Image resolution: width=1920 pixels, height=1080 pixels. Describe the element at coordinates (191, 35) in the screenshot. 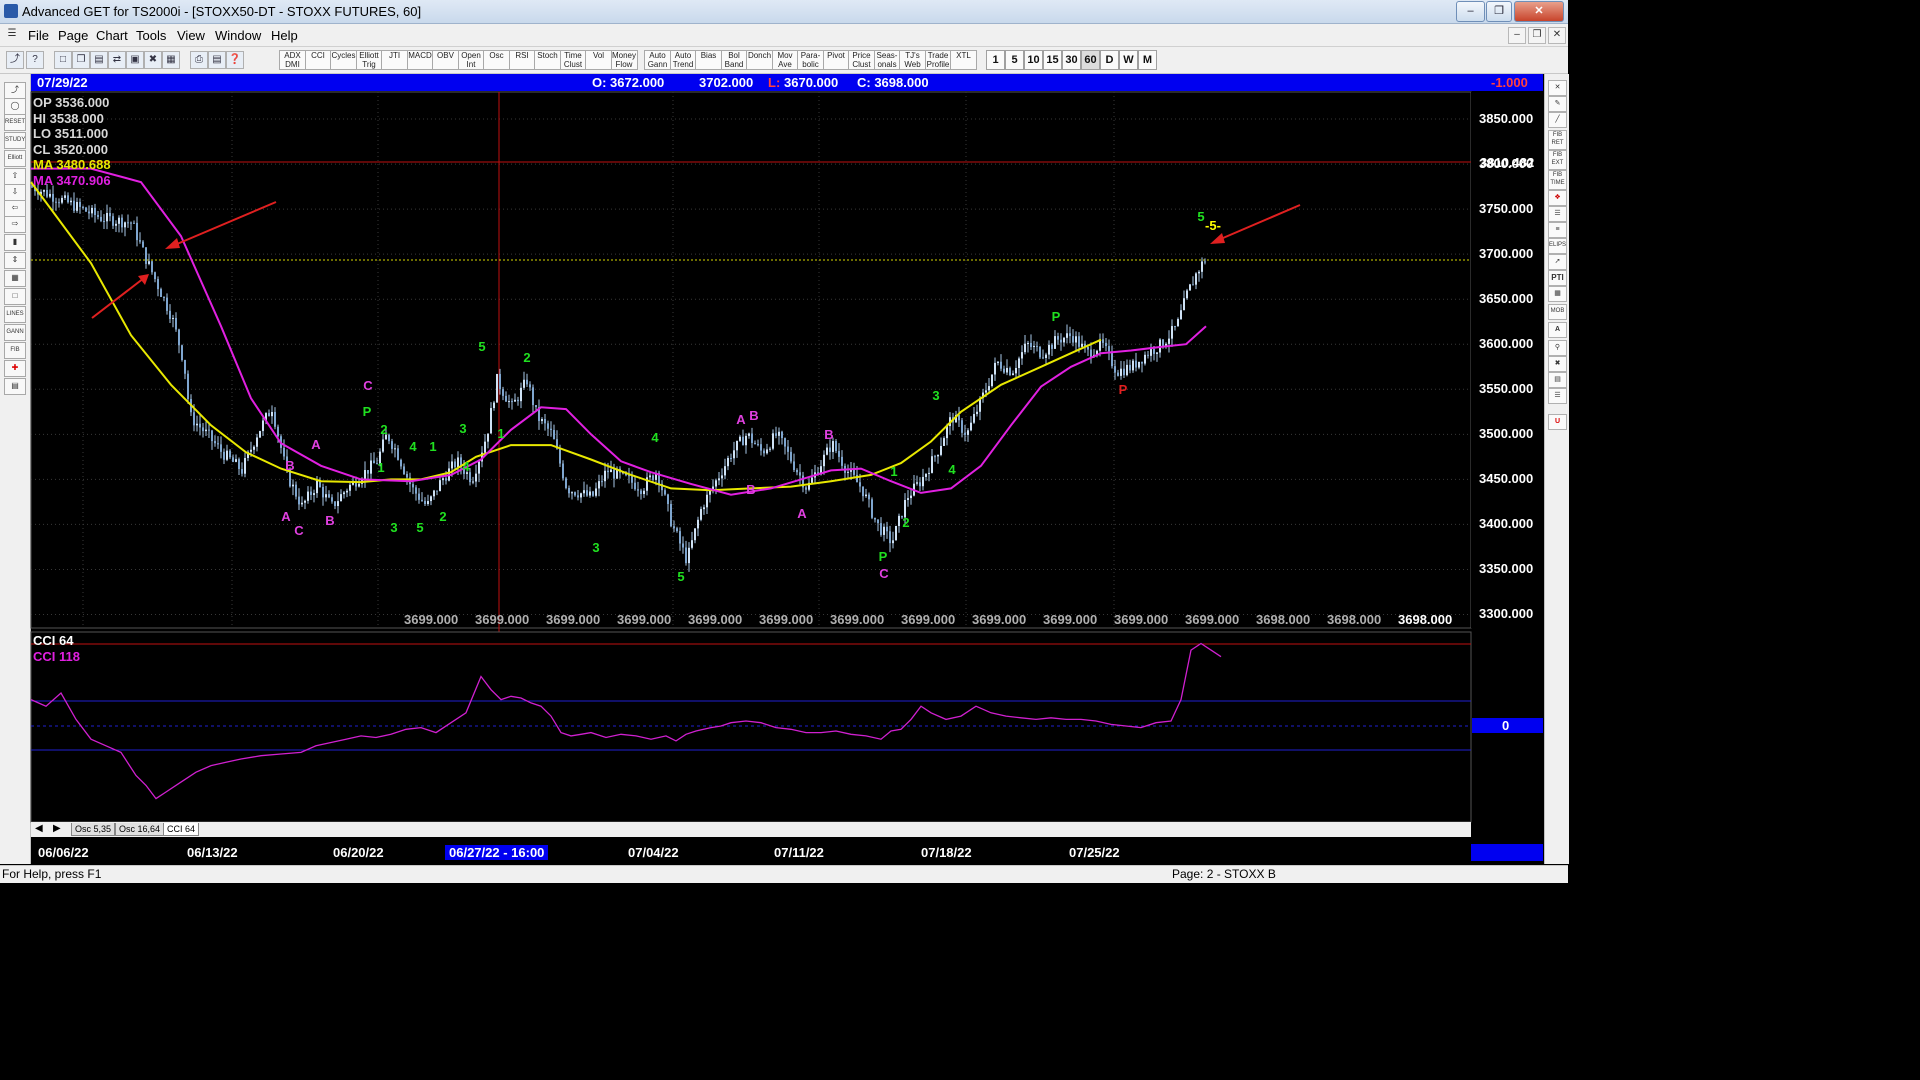

I see `menu-view: View` at that location.